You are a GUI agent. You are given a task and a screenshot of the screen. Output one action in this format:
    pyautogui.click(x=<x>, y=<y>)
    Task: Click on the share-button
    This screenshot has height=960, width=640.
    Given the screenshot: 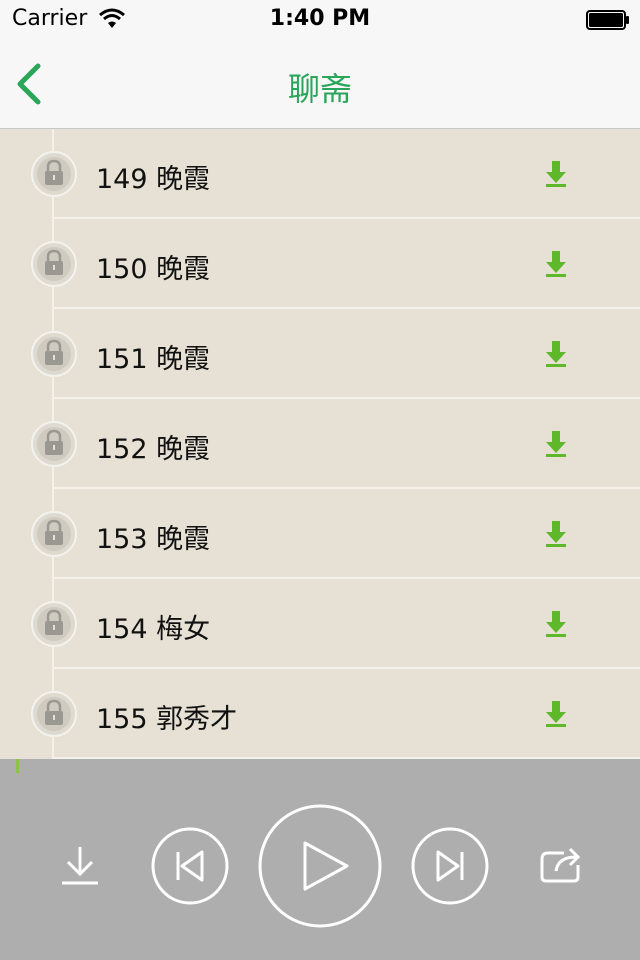 What is the action you would take?
    pyautogui.click(x=560, y=865)
    